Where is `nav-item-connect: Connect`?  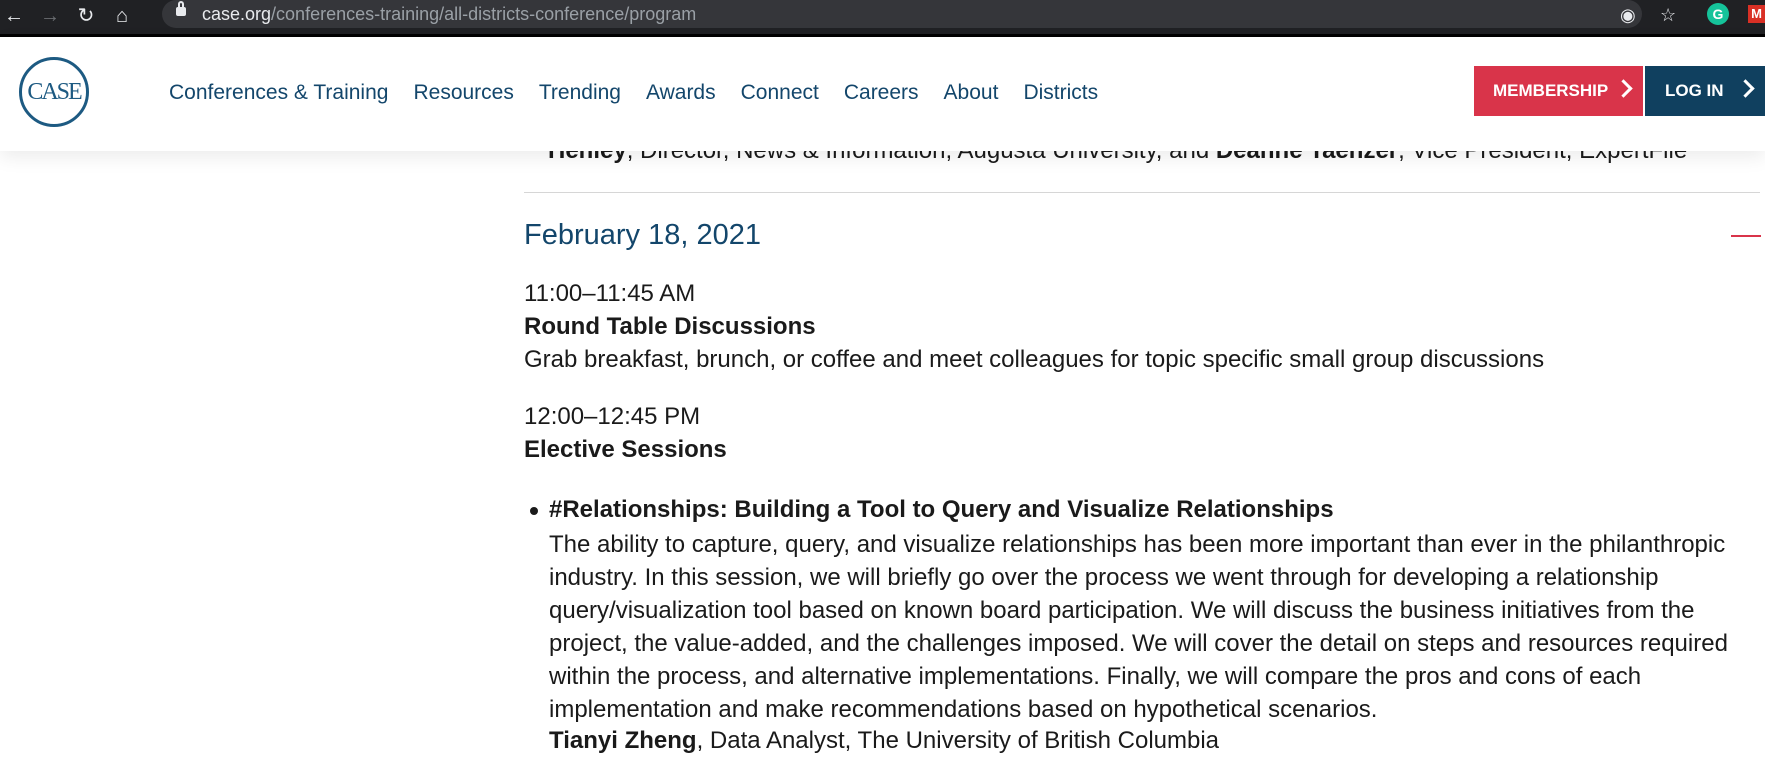
nav-item-connect: Connect is located at coordinates (780, 93).